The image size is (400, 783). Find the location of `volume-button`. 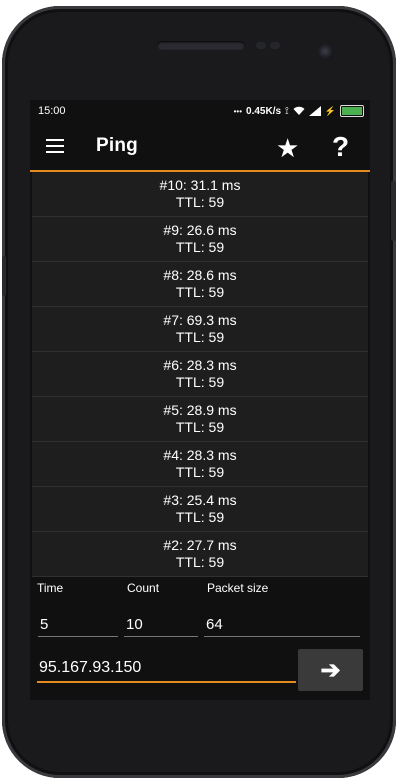

volume-button is located at coordinates (4, 276).